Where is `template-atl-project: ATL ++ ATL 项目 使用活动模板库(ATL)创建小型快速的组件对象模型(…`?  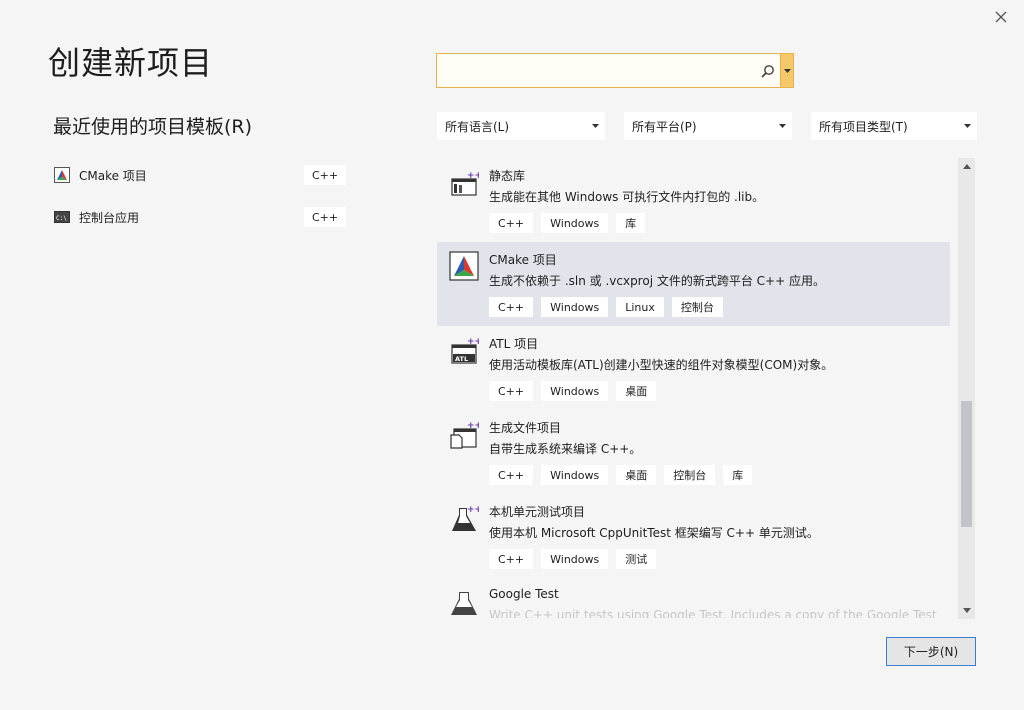
template-atl-project: ATL ++ ATL 项目 使用活动模板库(ATL)创建小型快速的组件对象模型(… is located at coordinates (693, 368).